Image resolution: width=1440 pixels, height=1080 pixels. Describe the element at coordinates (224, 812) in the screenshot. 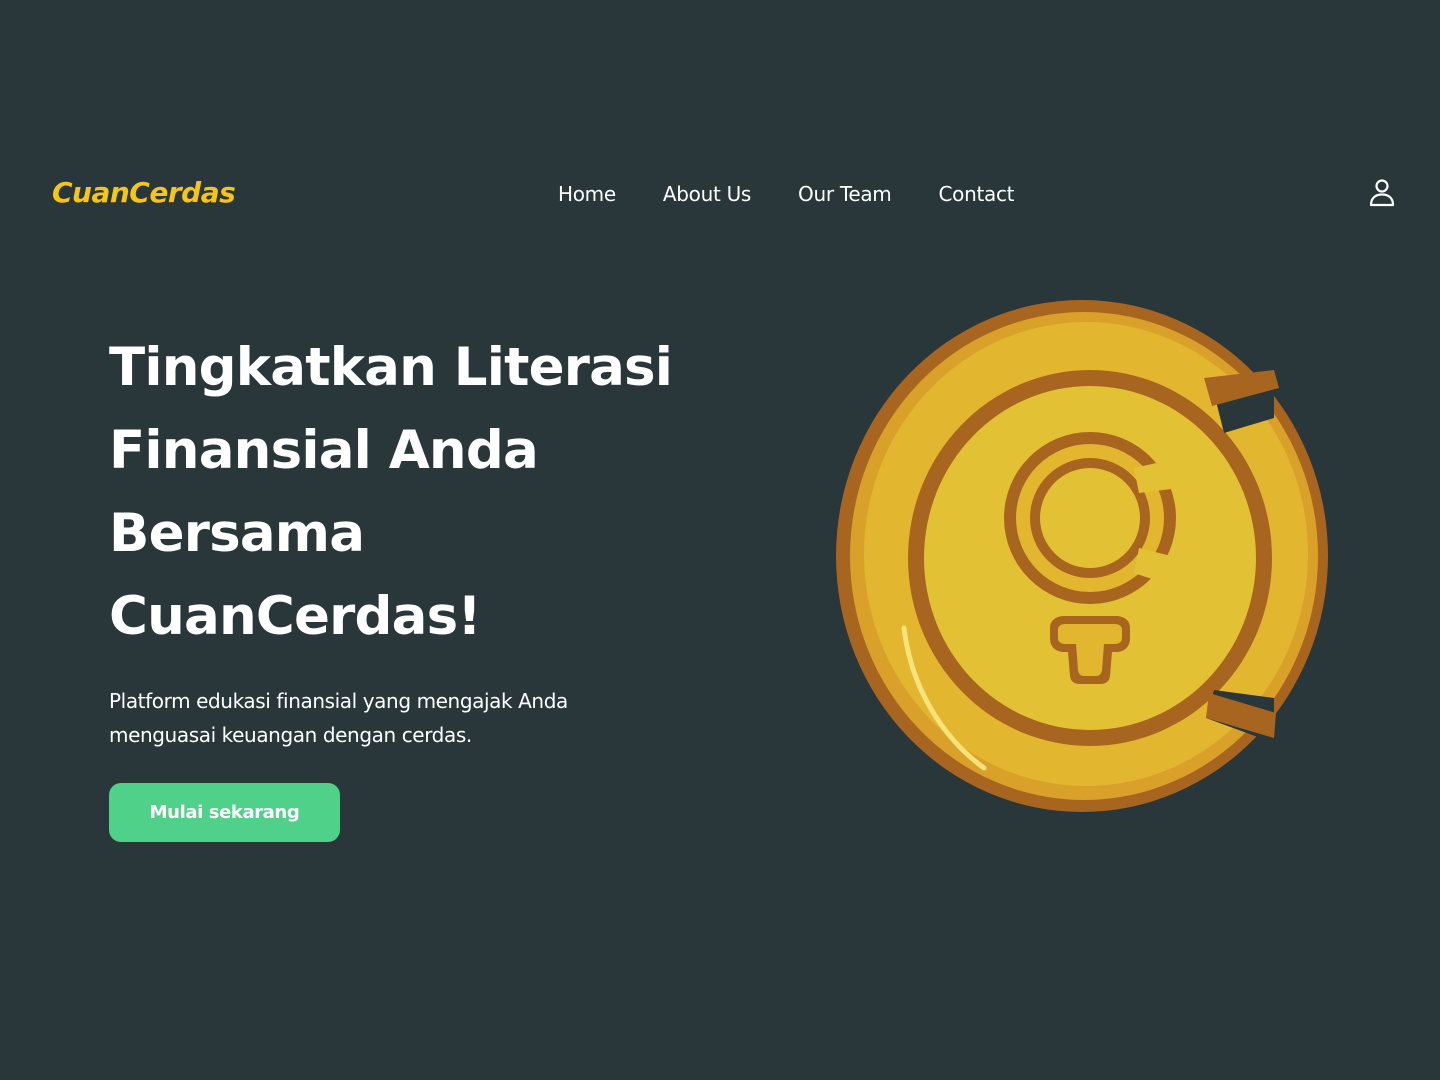

I see `start-now-button: Mulai sekarang` at that location.